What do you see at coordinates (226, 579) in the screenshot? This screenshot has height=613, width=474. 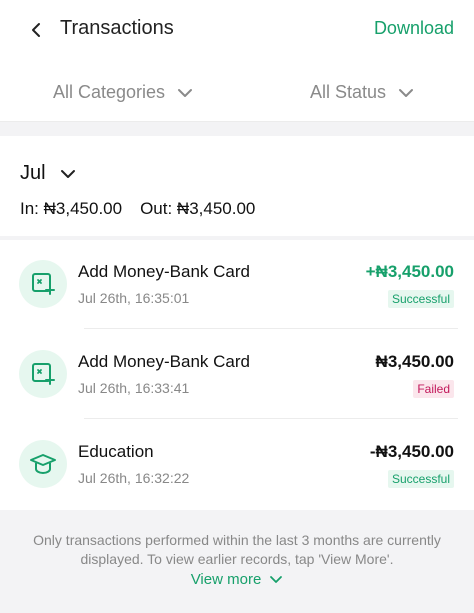 I see `view-more-label: View more` at bounding box center [226, 579].